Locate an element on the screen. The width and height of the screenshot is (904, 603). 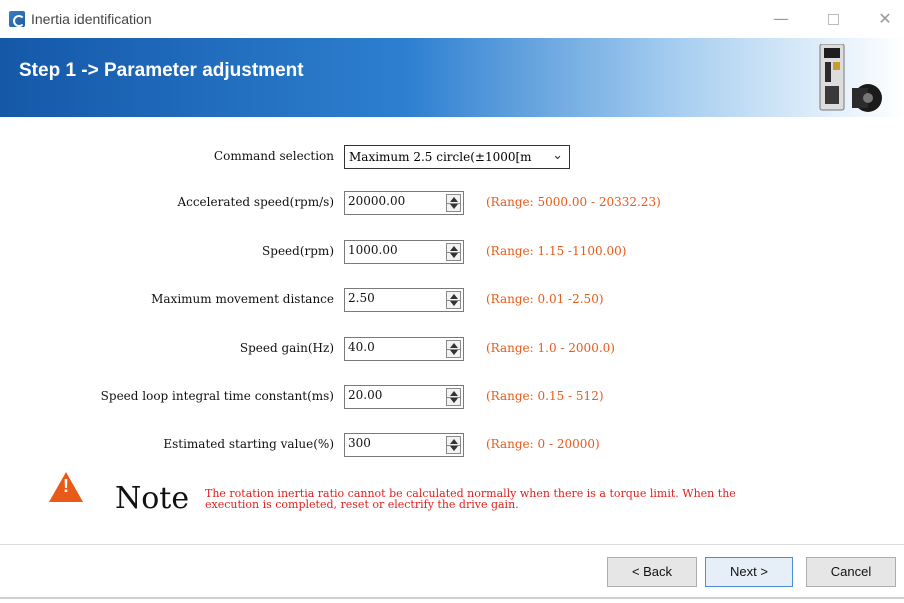
close-button: ✕ is located at coordinates (885, 19).